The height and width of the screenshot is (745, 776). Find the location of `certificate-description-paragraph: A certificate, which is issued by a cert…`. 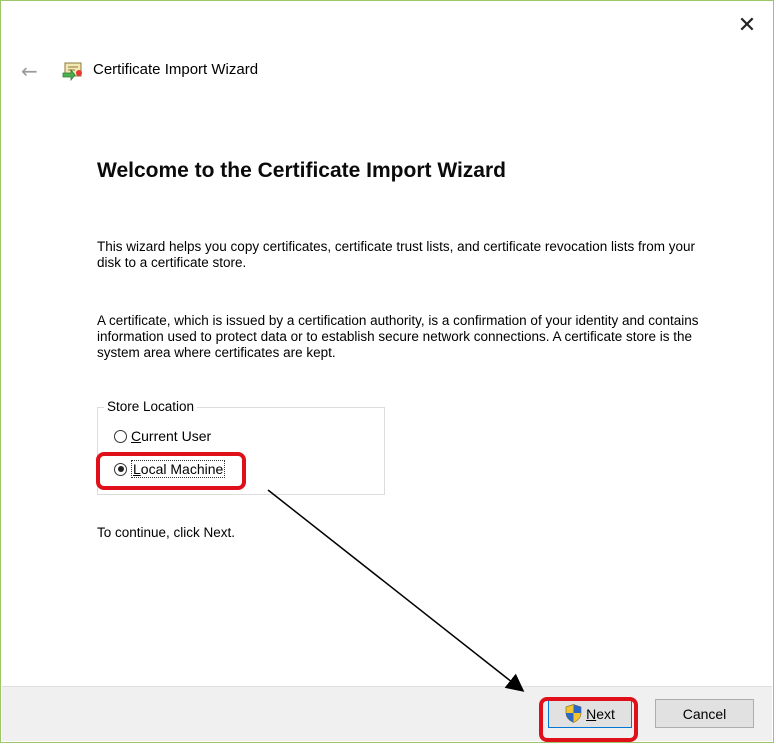

certificate-description-paragraph: A certificate, which is issued by a cert… is located at coordinates (398, 336).